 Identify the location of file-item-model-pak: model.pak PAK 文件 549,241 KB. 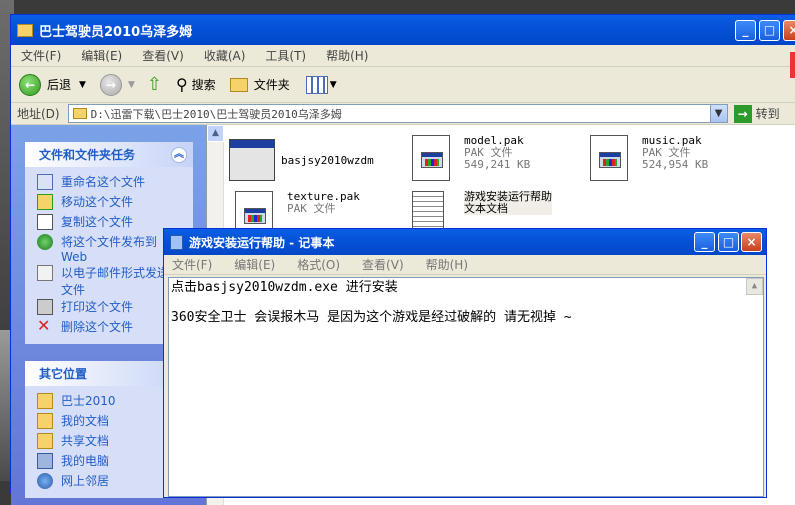
(471, 158).